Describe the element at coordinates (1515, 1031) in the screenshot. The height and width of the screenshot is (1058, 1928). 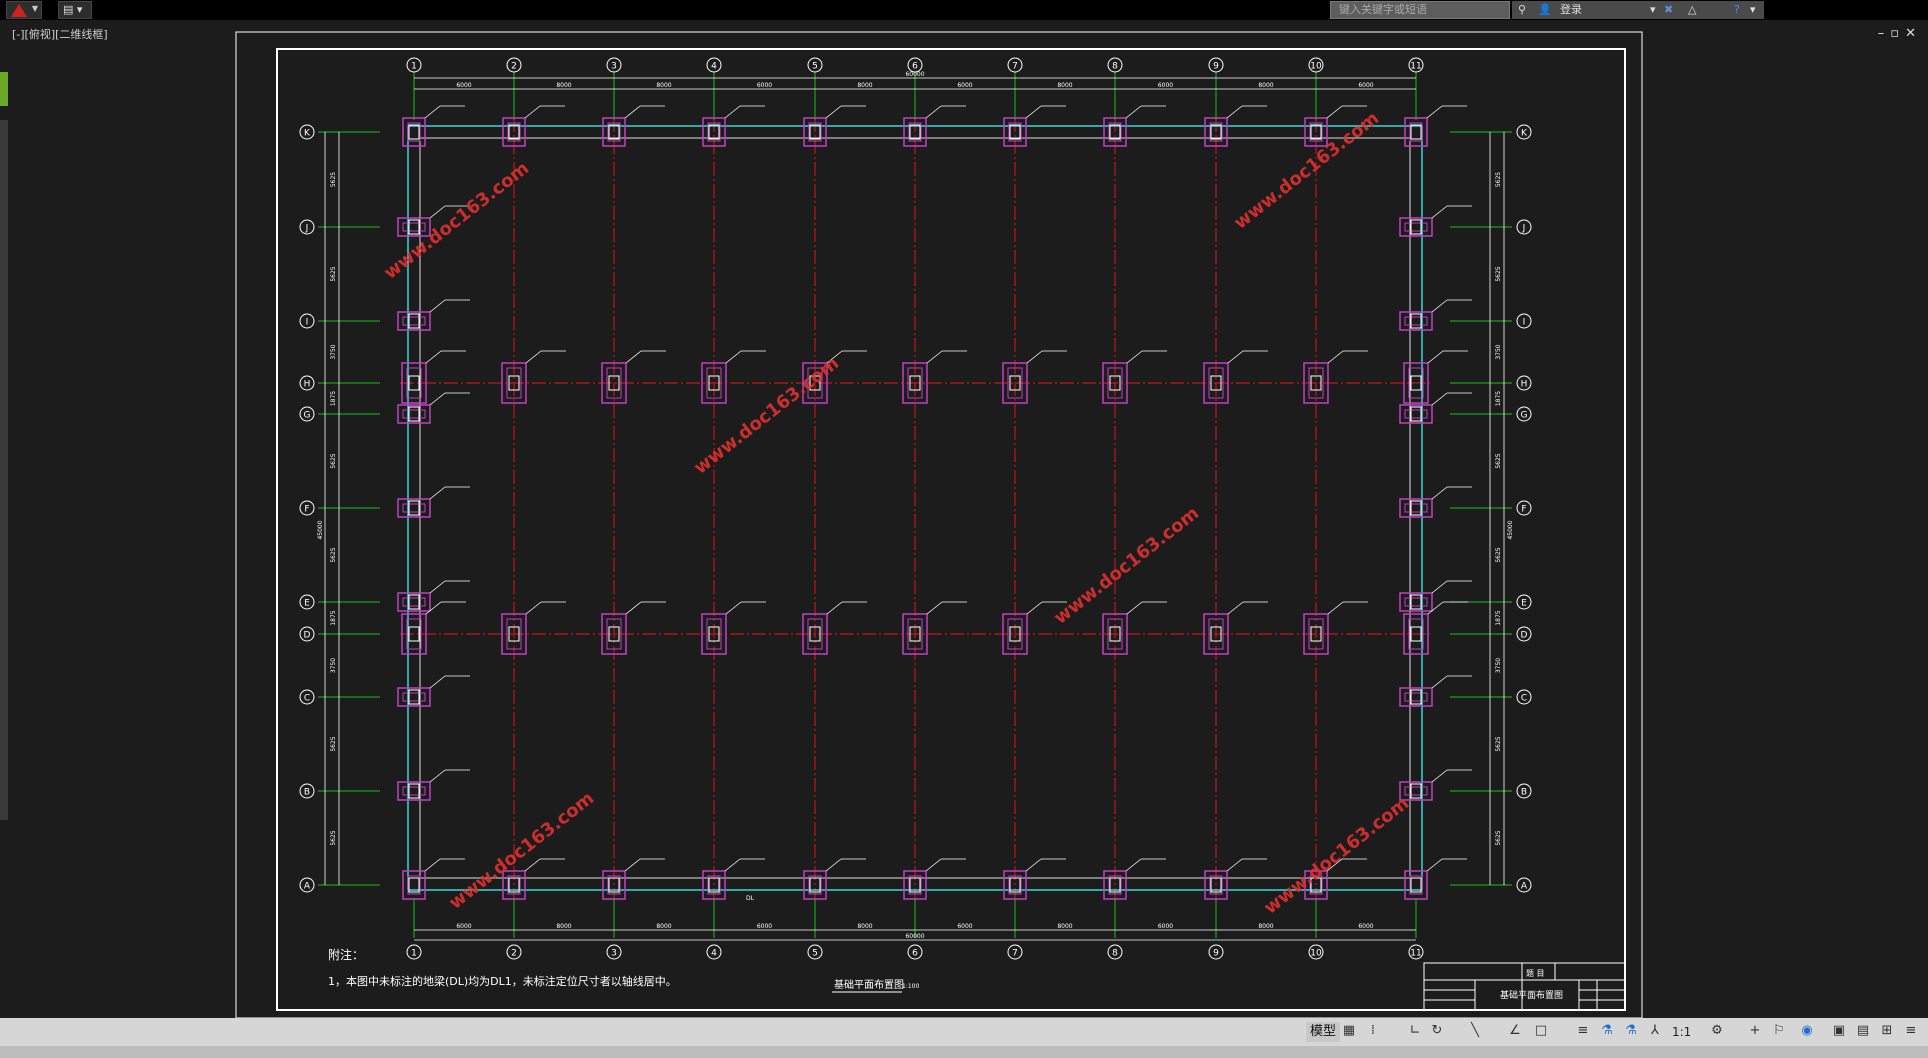
I see `otrack-icon: ∠` at that location.